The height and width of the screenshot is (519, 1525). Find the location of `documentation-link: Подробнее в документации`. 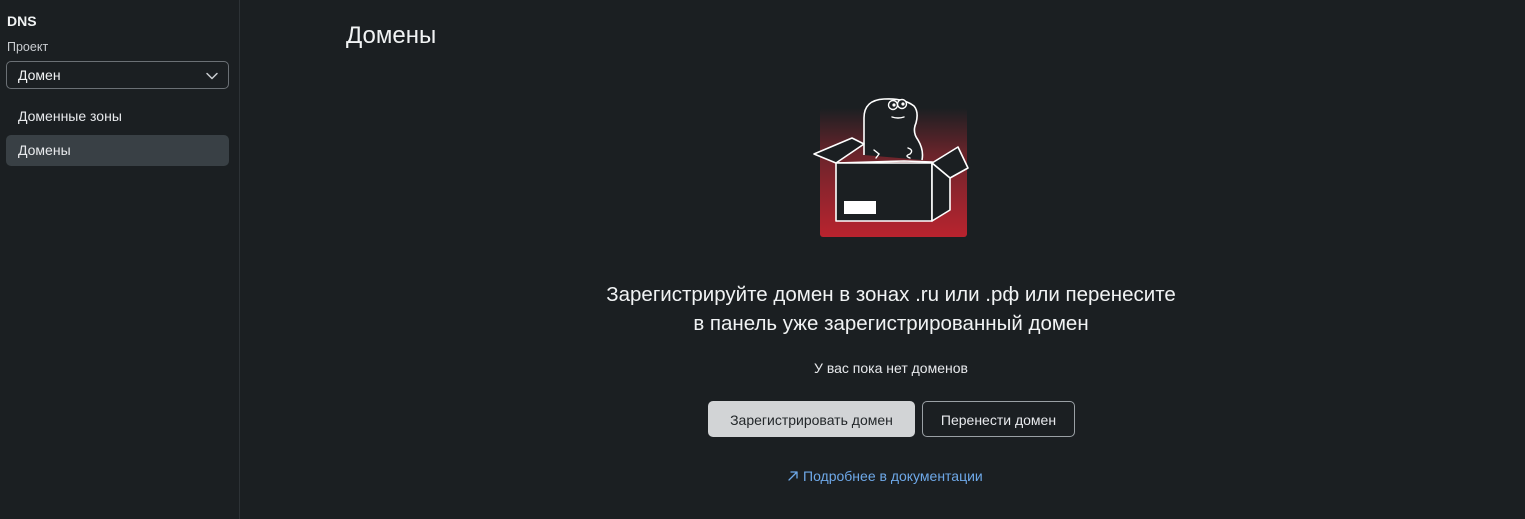

documentation-link: Подробнее в документации is located at coordinates (885, 476).